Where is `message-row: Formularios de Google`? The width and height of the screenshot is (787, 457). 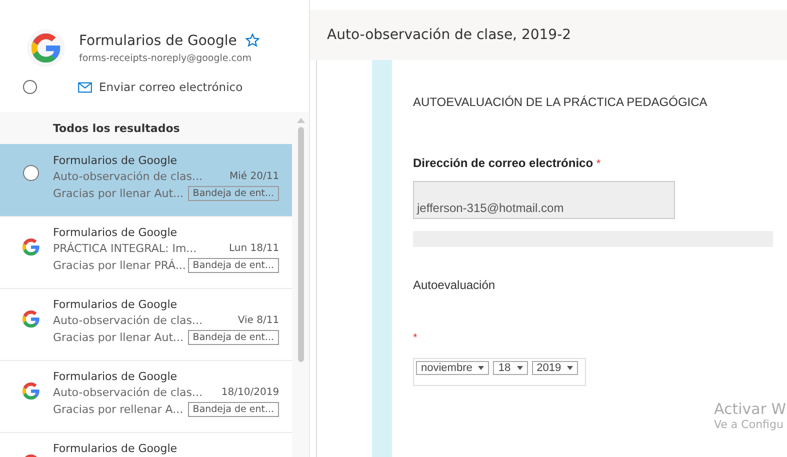
message-row: Formularios de Google is located at coordinates (146, 444).